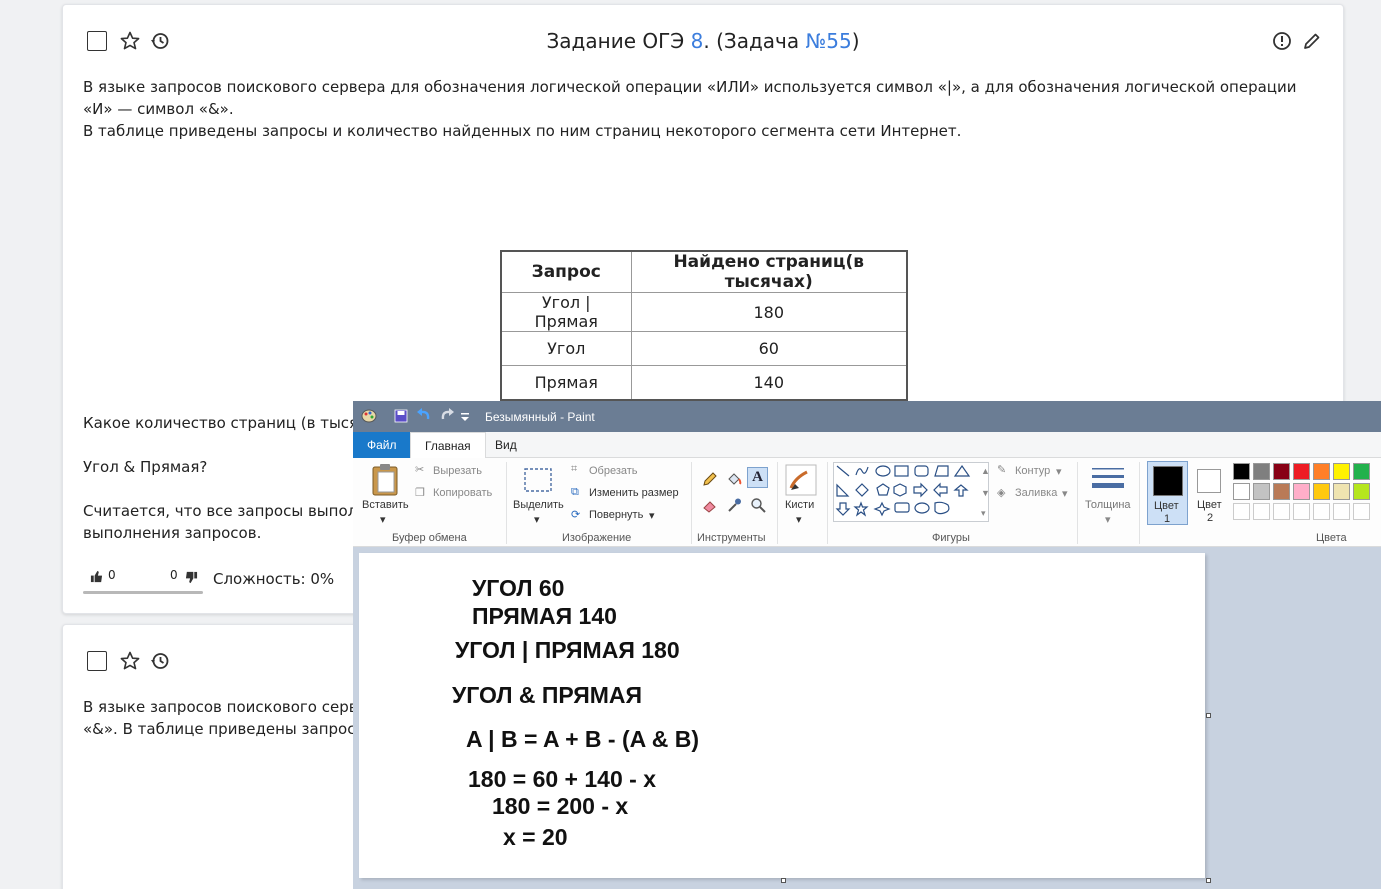 The image size is (1381, 889). I want to click on table-row: Угол | Прямая 180, so click(704, 312).